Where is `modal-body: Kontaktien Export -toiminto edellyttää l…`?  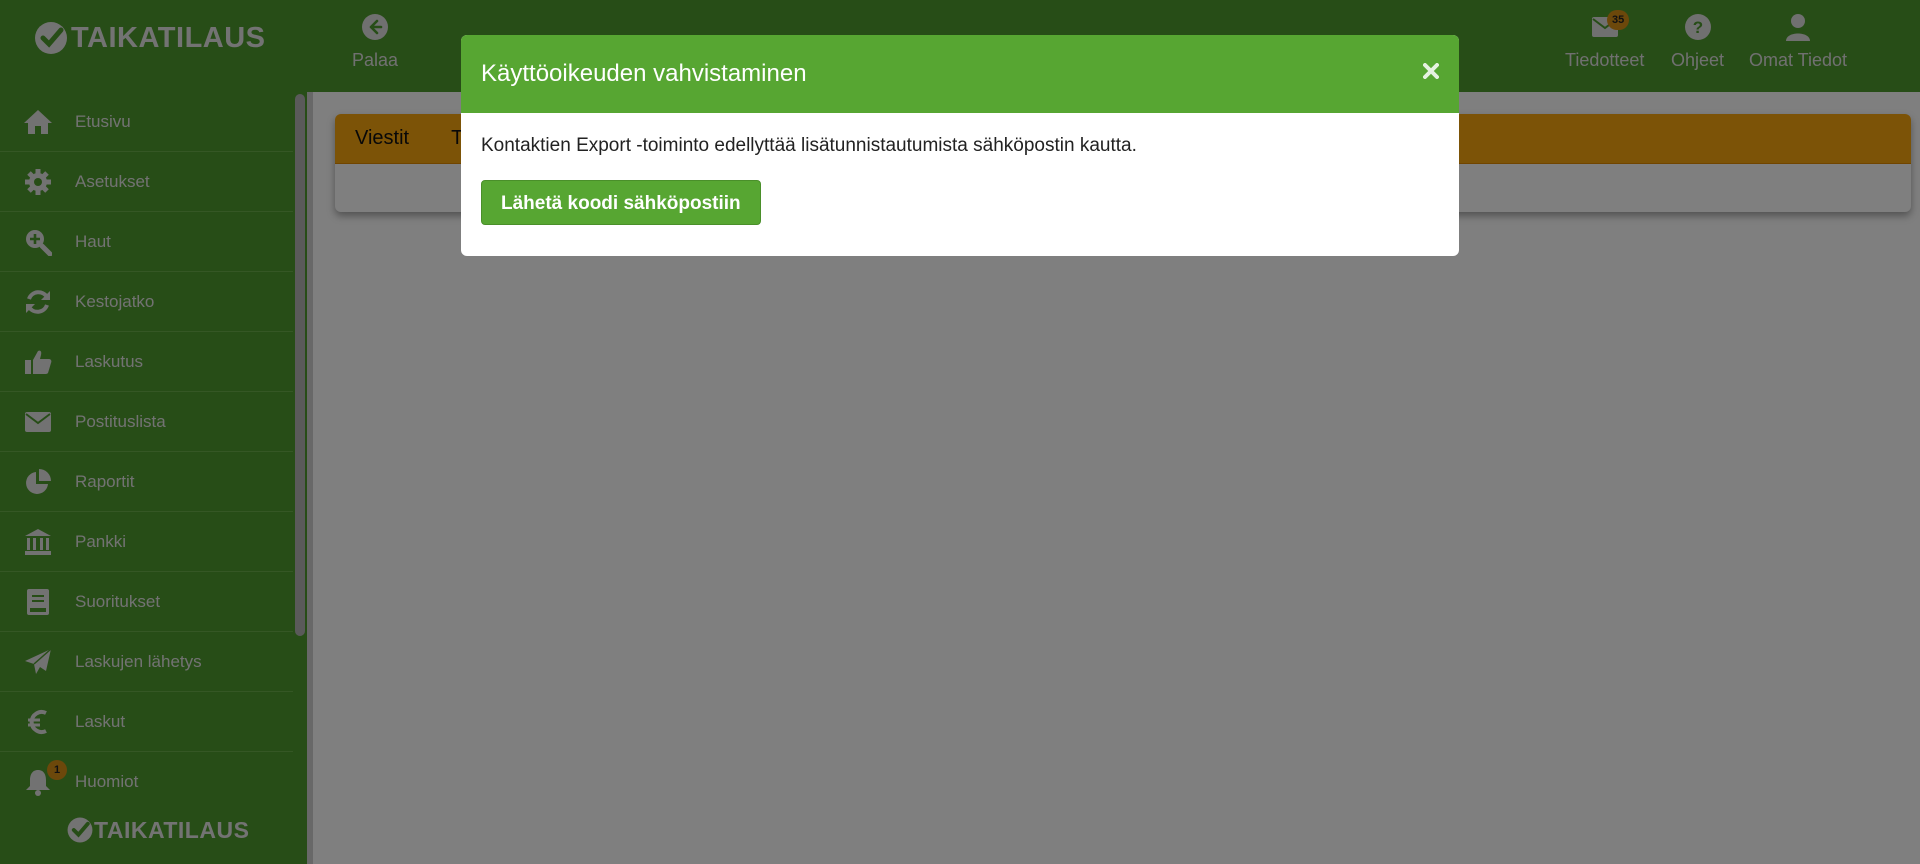 modal-body: Kontaktien Export -toiminto edellyttää l… is located at coordinates (960, 180).